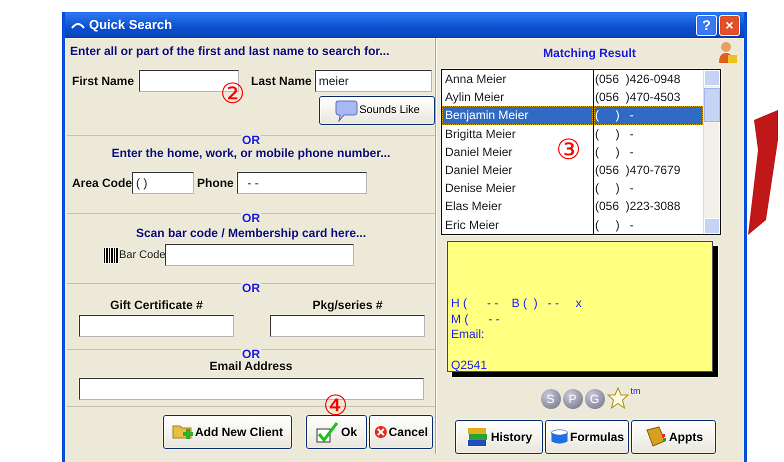  What do you see at coordinates (472, 206) in the screenshot?
I see `client-name-cell: Elas Meier` at bounding box center [472, 206].